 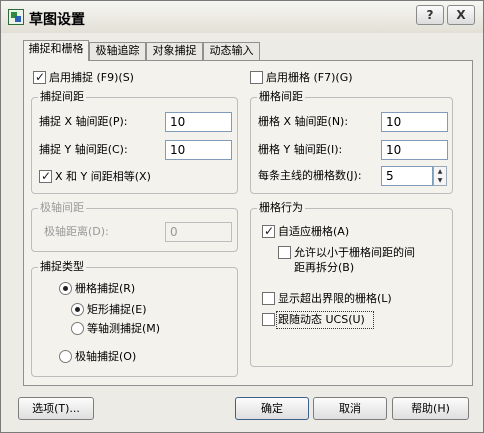 What do you see at coordinates (65, 356) in the screenshot?
I see `polar-snap-radio` at bounding box center [65, 356].